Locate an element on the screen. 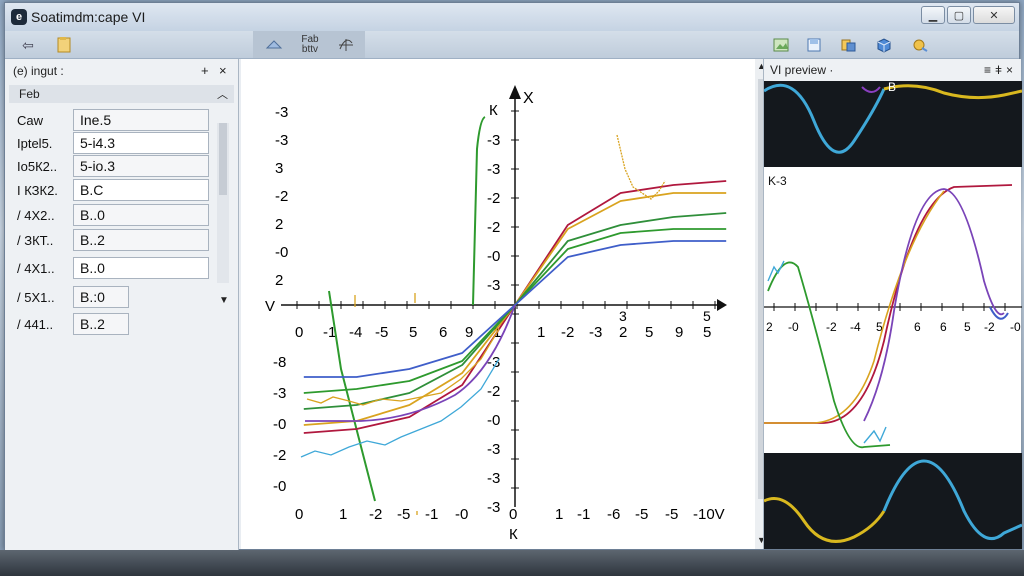 The image size is (1024, 576). property-label: I КЗК2. is located at coordinates (37, 190).